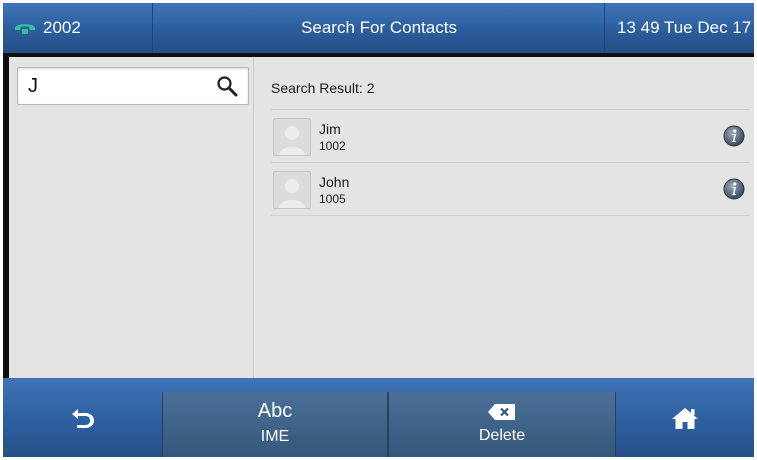 The image size is (757, 460). Describe the element at coordinates (323, 88) in the screenshot. I see `result-count: Search Result: 2` at that location.